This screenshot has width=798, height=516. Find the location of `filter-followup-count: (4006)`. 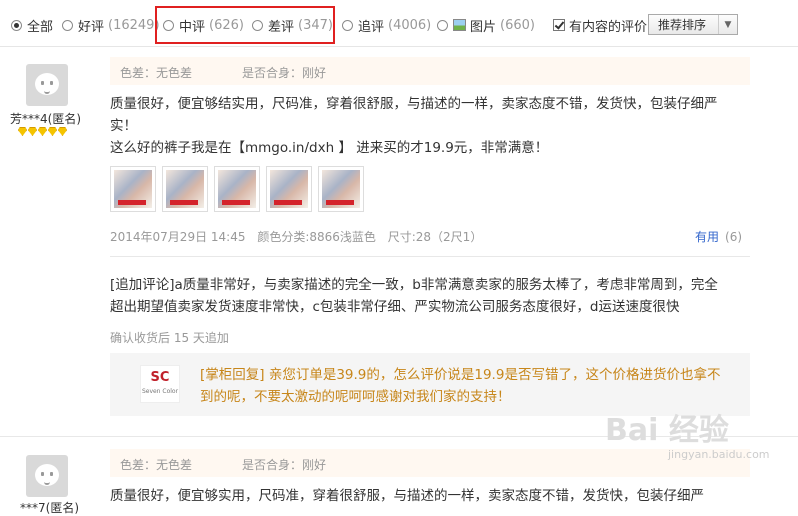

filter-followup-count: (4006) is located at coordinates (410, 25).